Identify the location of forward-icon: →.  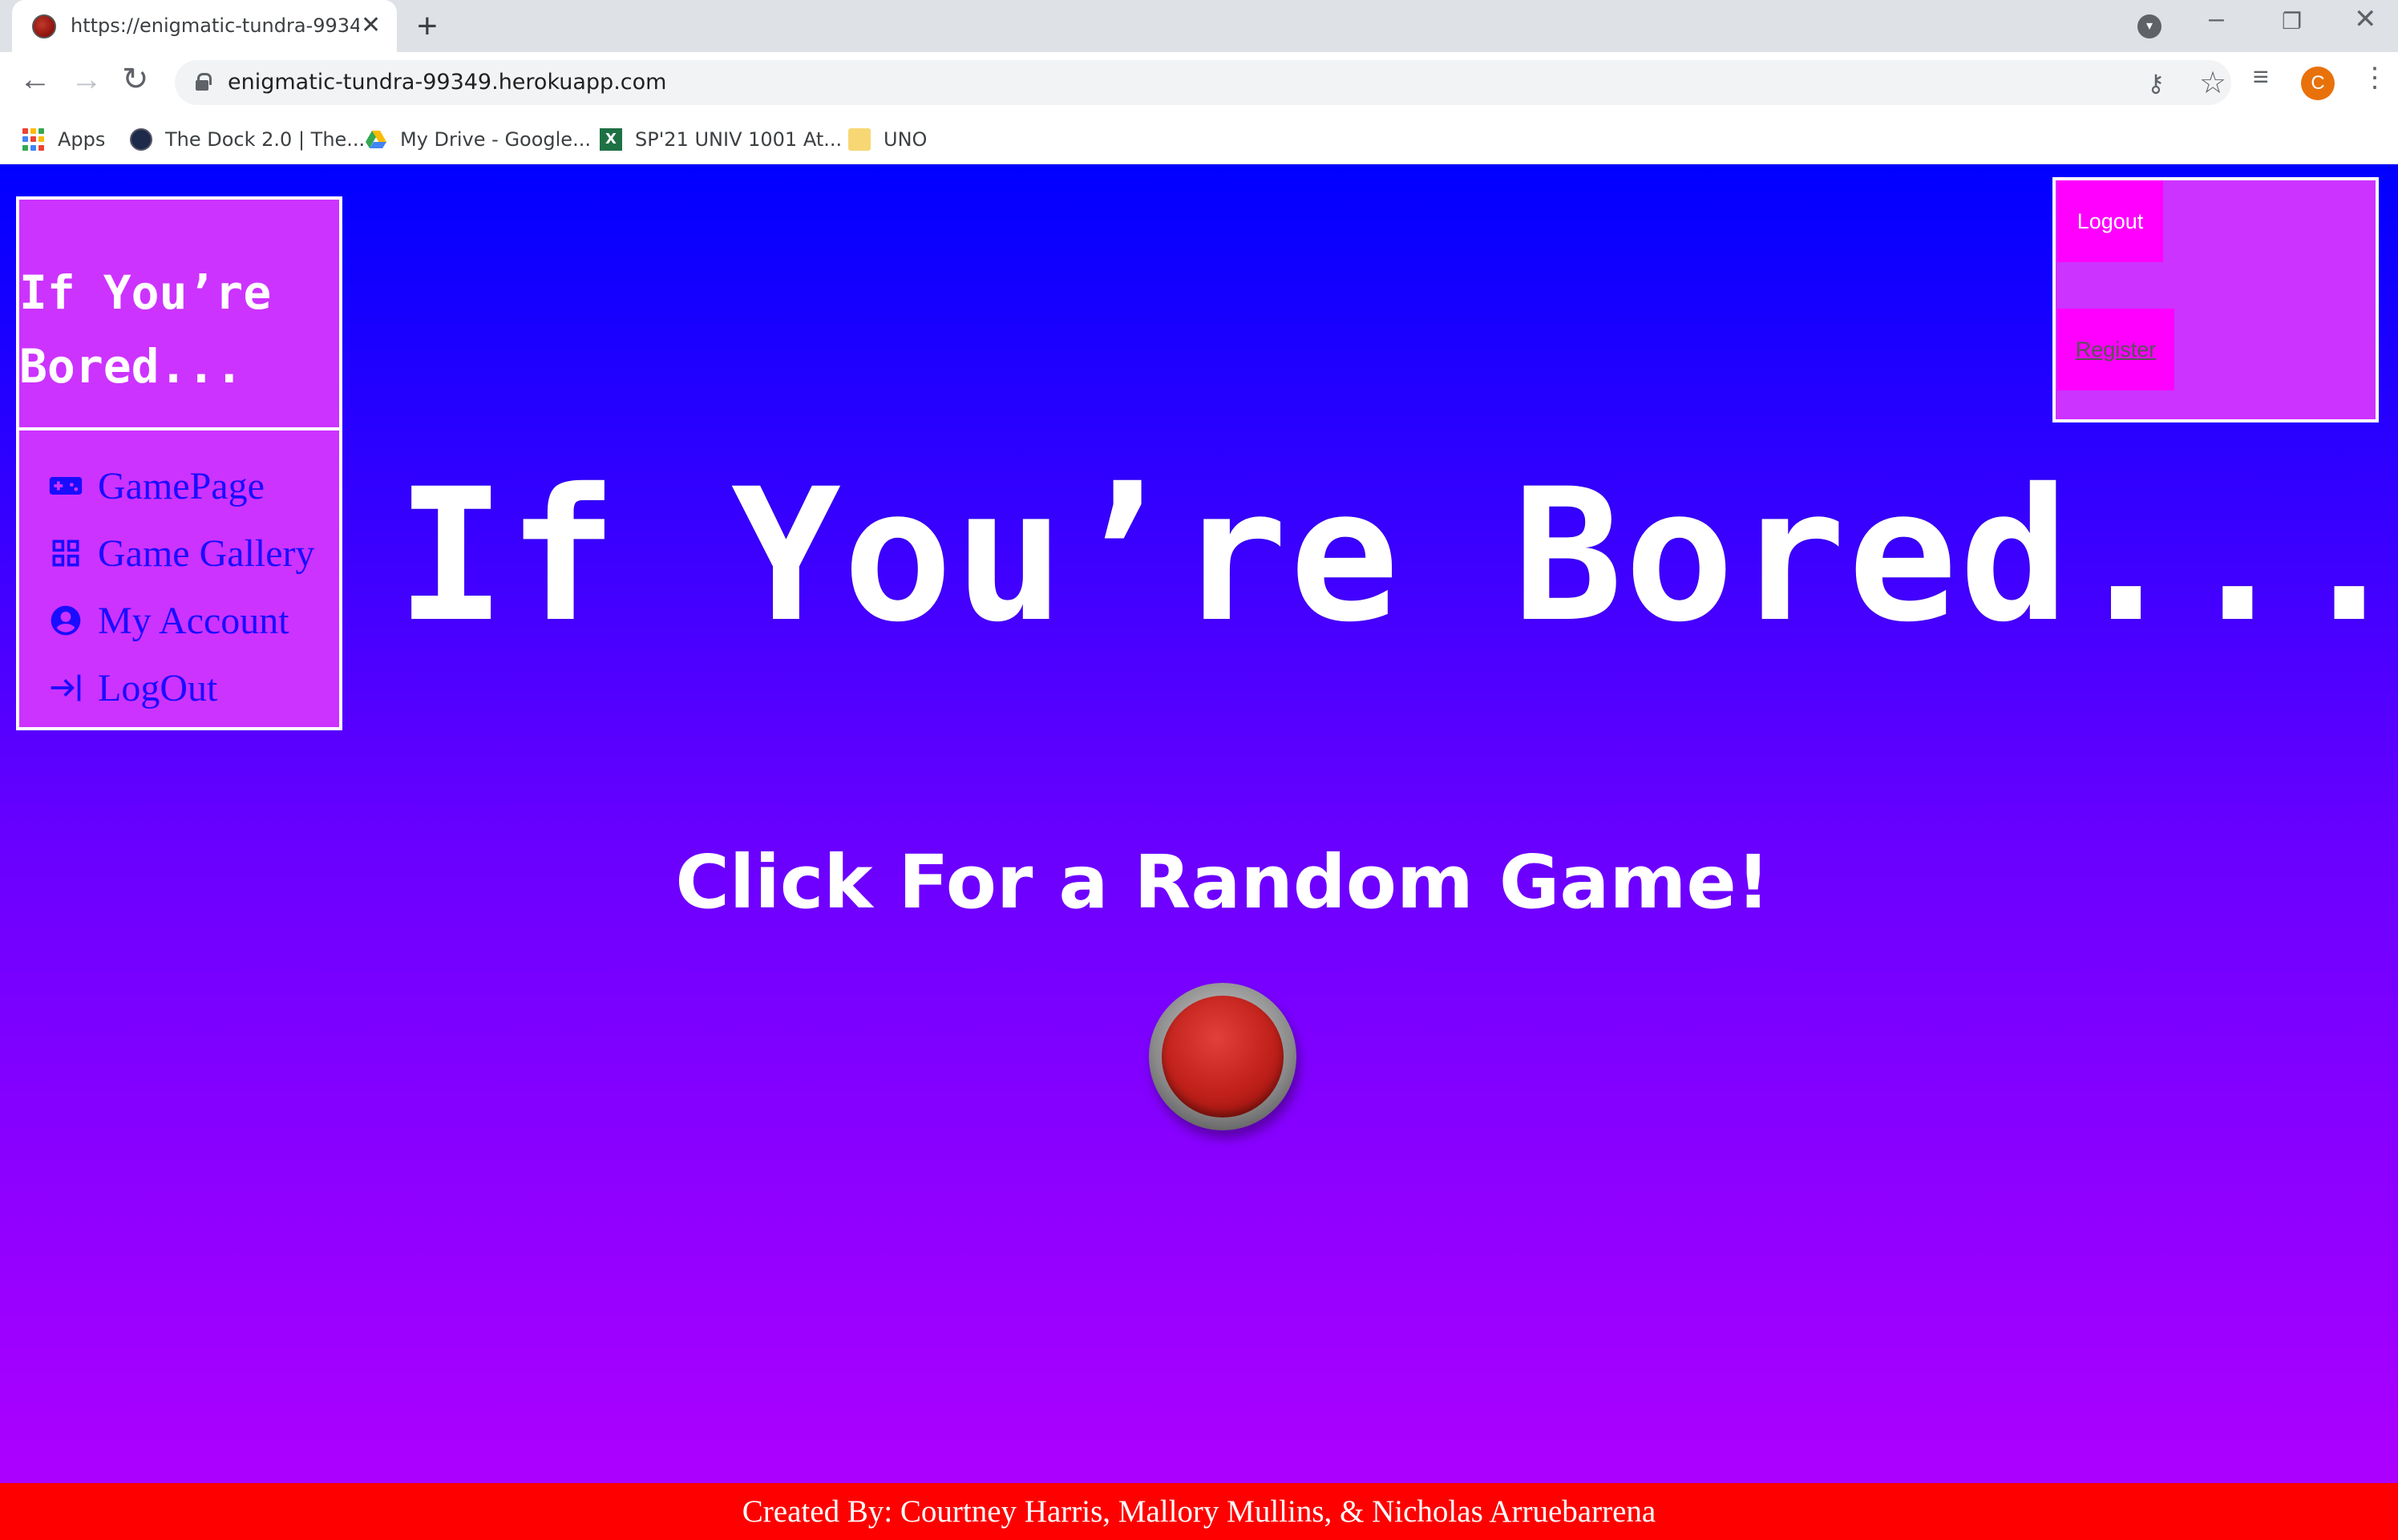
(87, 79).